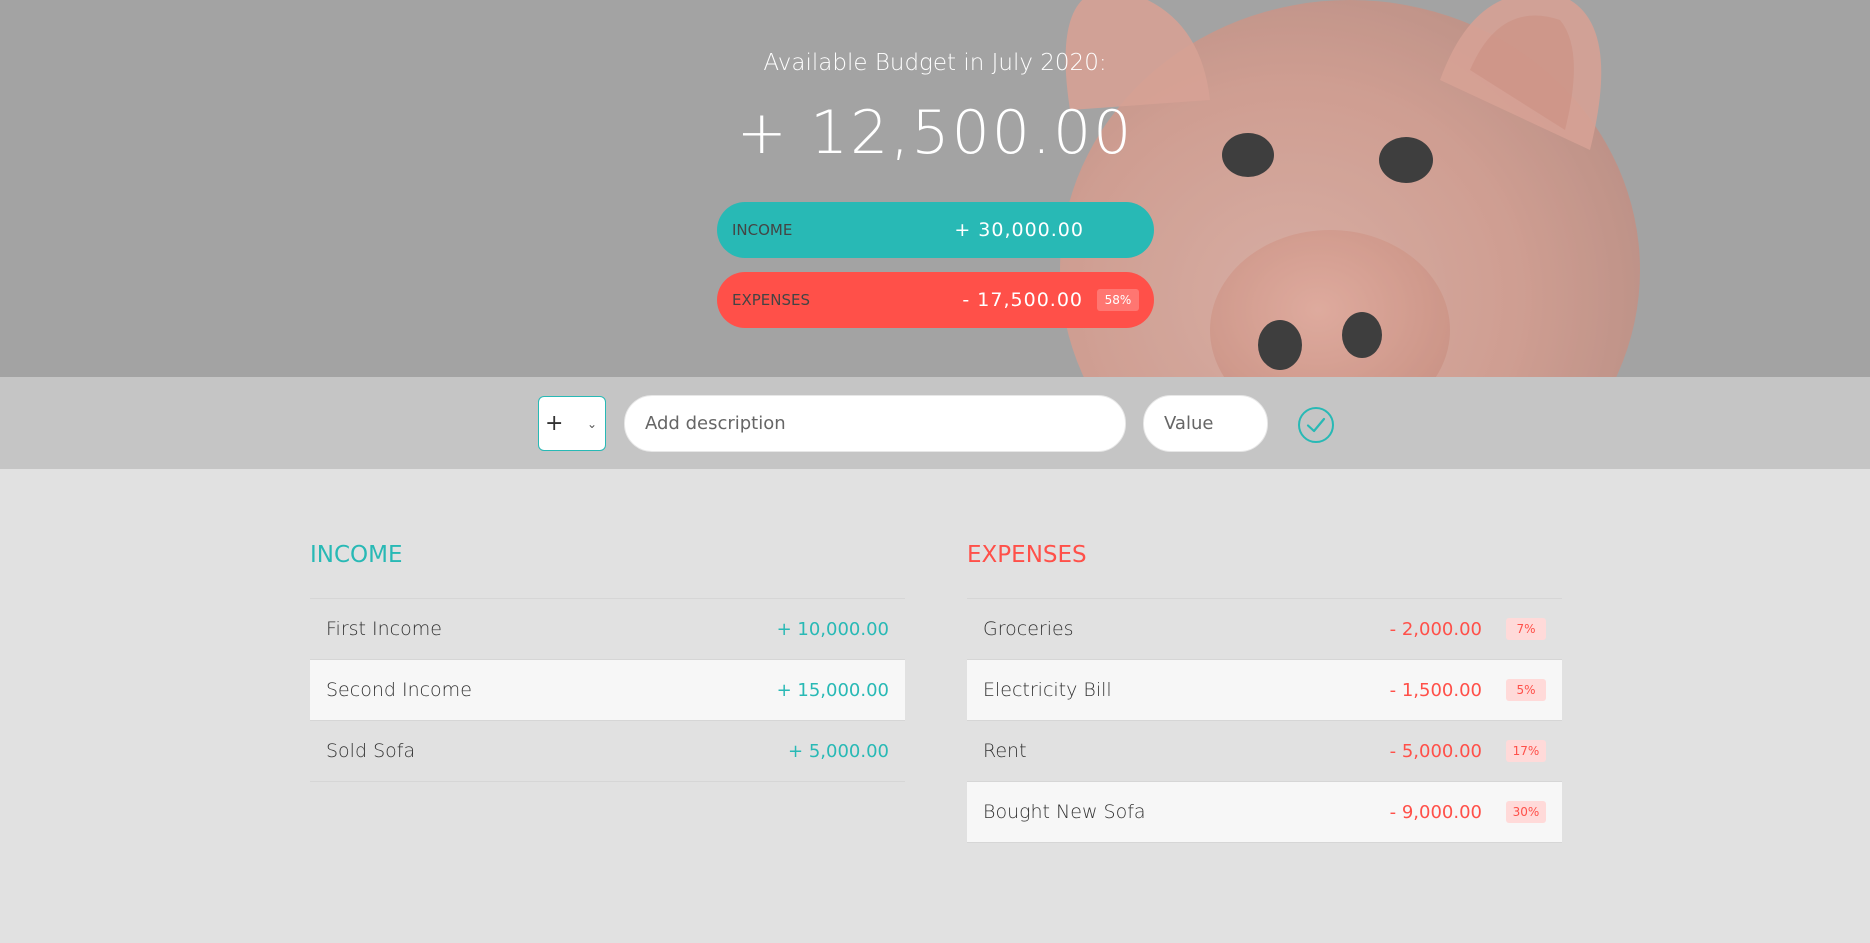 The height and width of the screenshot is (943, 1870). What do you see at coordinates (399, 690) in the screenshot?
I see `income-description: Second Income` at bounding box center [399, 690].